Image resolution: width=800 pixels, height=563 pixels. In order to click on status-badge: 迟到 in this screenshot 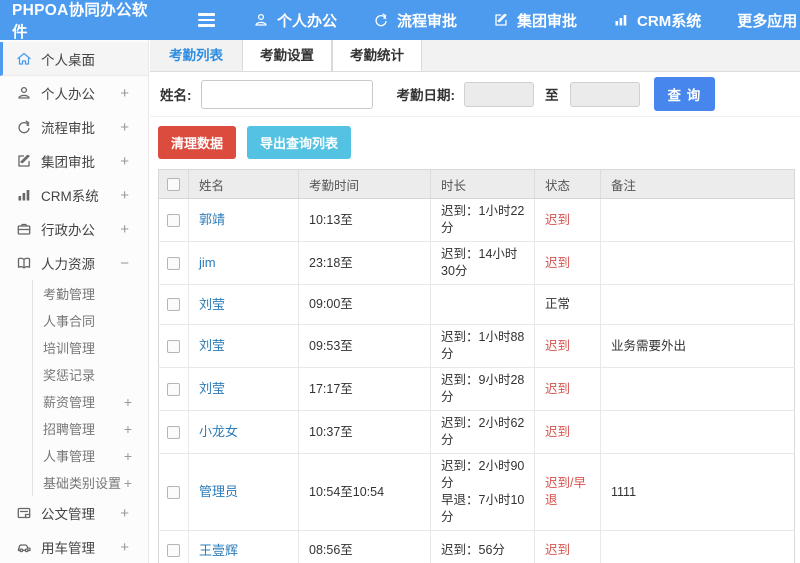, I will do `click(558, 388)`.